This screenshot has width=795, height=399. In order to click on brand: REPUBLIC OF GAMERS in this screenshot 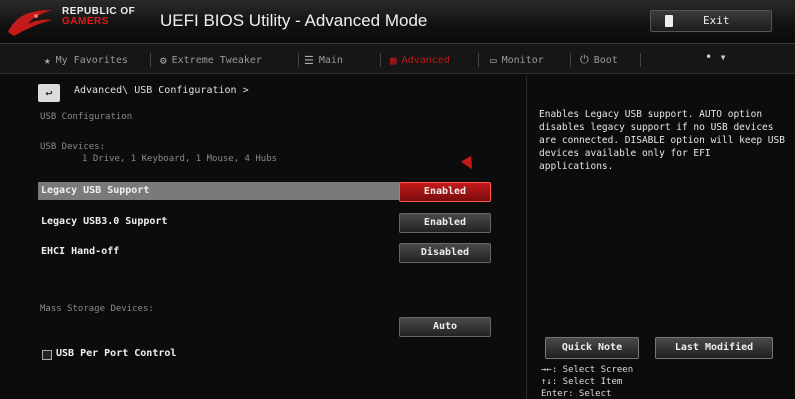, I will do `click(98, 17)`.